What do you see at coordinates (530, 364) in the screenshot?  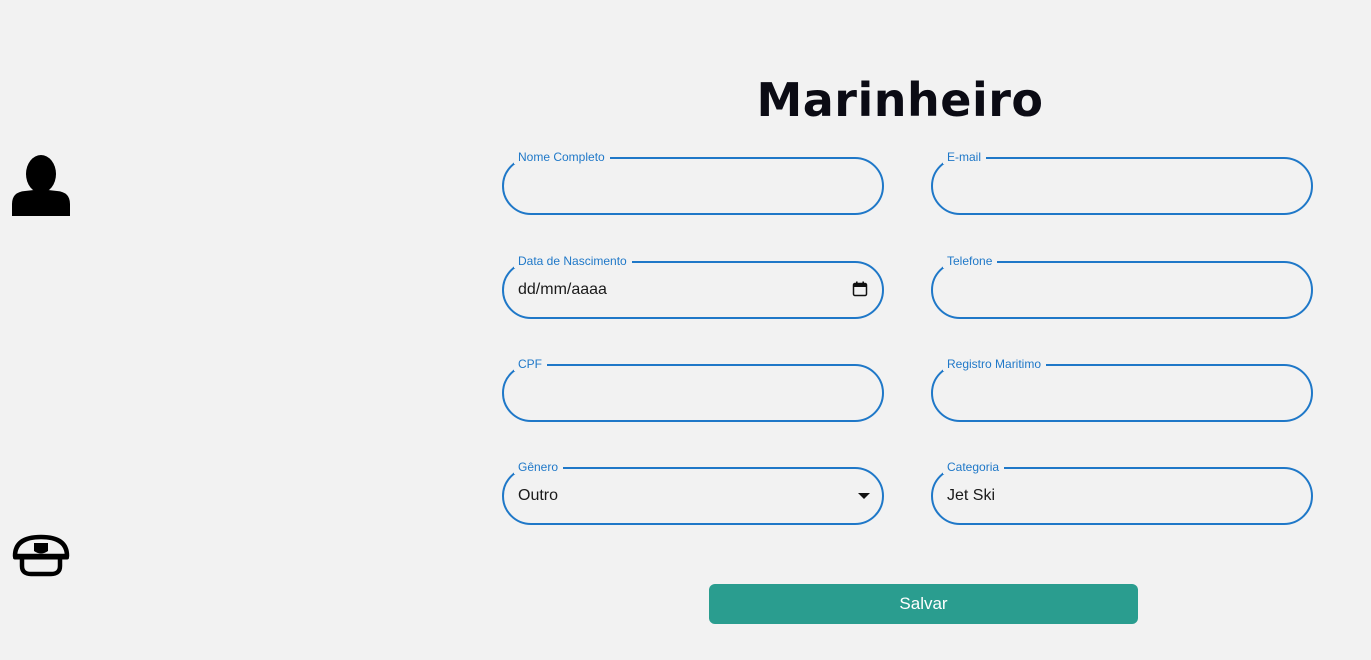 I see `cpf-label: CPF` at bounding box center [530, 364].